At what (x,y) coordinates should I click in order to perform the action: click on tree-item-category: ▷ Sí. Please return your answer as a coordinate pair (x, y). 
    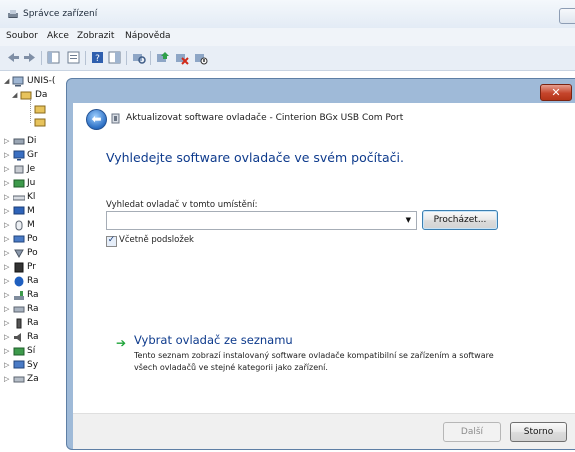
    Looking at the image, I should click on (34, 352).